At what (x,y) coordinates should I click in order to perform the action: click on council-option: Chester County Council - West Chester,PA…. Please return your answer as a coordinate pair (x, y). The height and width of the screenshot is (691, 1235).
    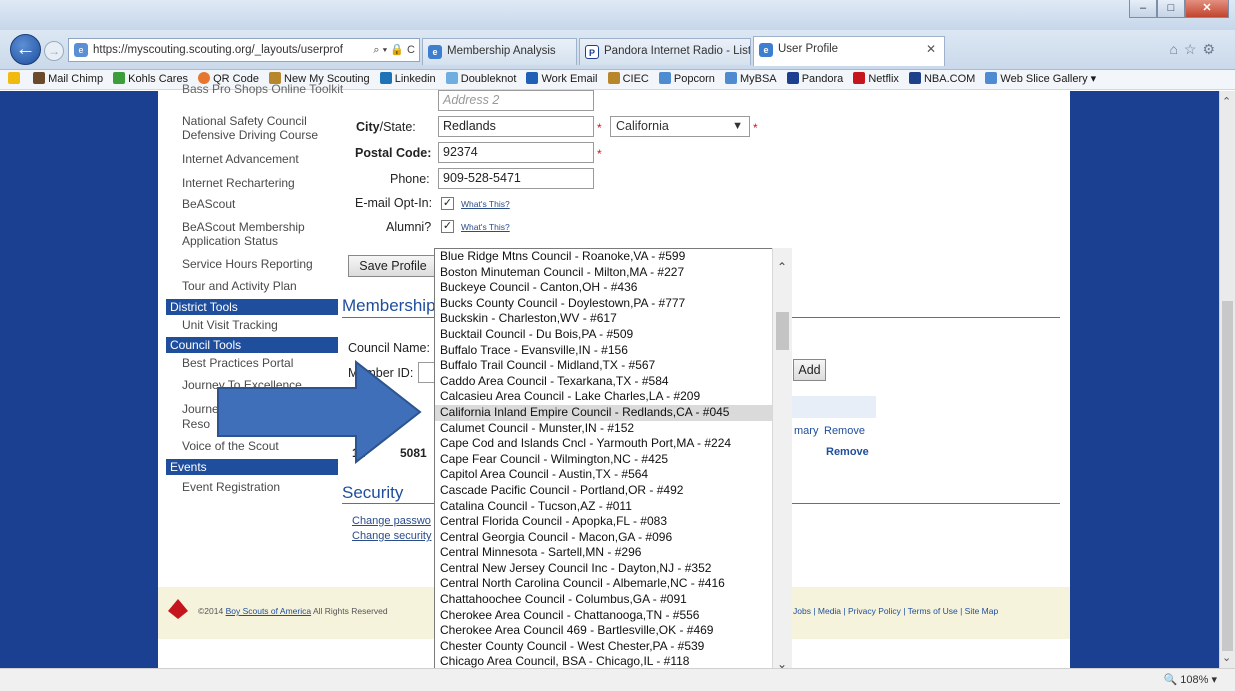
    Looking at the image, I should click on (613, 647).